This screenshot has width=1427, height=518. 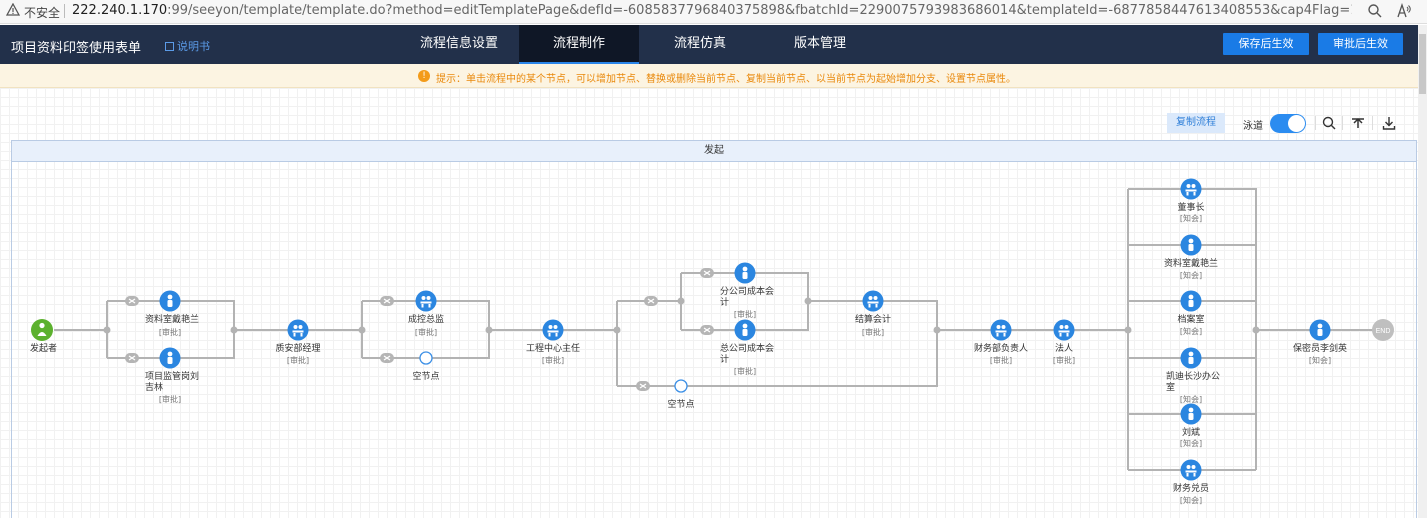 I want to click on end-node-text: END, so click(x=1383, y=331).